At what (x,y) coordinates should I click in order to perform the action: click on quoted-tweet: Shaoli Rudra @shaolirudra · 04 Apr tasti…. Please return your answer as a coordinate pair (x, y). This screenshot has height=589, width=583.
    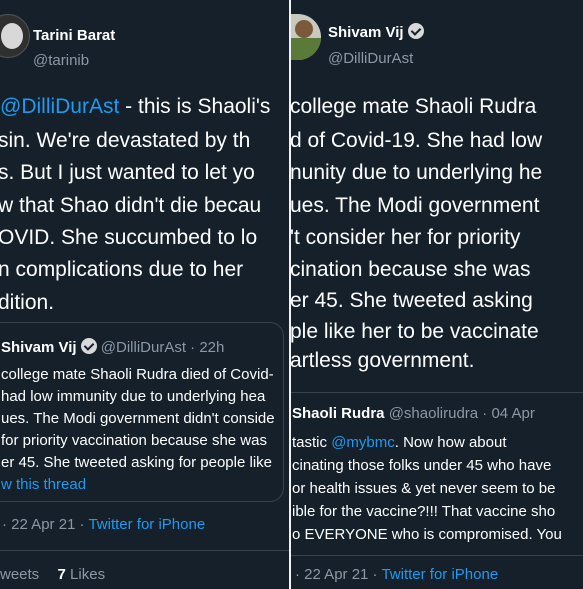
    Looking at the image, I should click on (437, 474).